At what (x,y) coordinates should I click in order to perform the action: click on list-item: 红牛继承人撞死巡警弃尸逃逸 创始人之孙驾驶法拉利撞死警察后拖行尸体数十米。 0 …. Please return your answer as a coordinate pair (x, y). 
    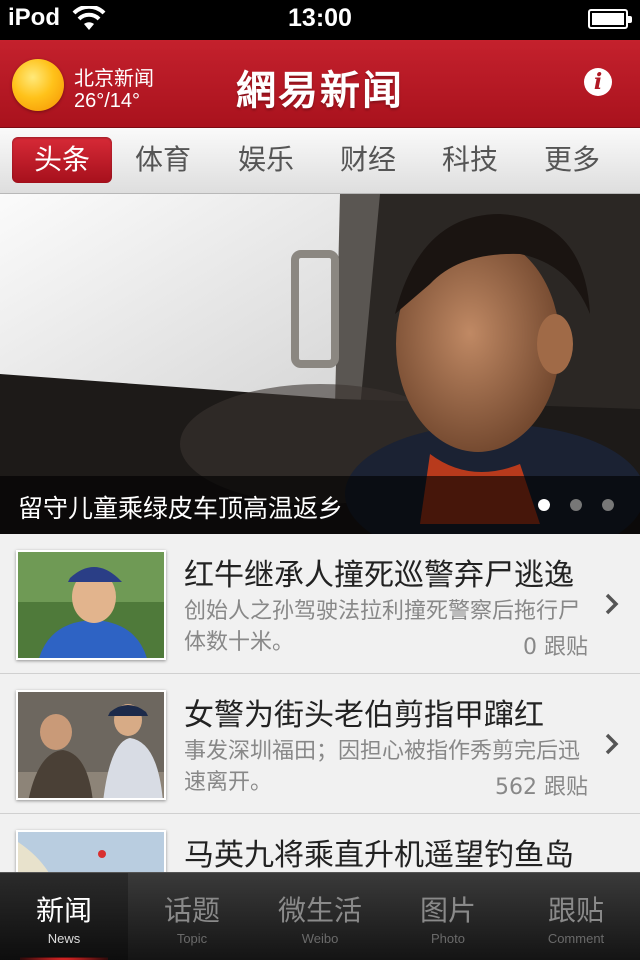
    Looking at the image, I should click on (320, 604).